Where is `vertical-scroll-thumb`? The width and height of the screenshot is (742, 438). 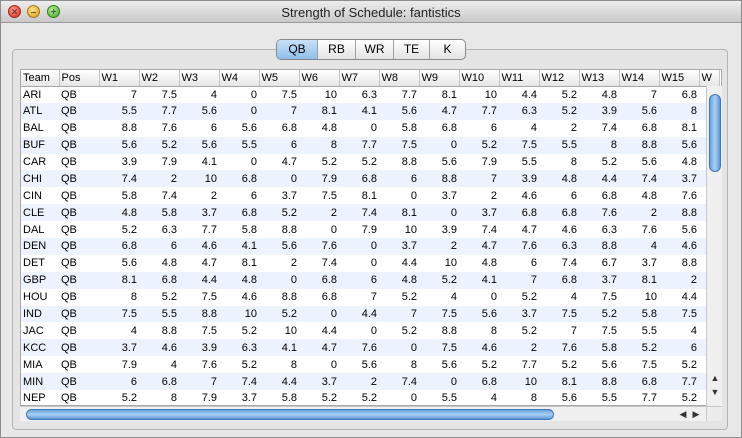 vertical-scroll-thumb is located at coordinates (715, 133).